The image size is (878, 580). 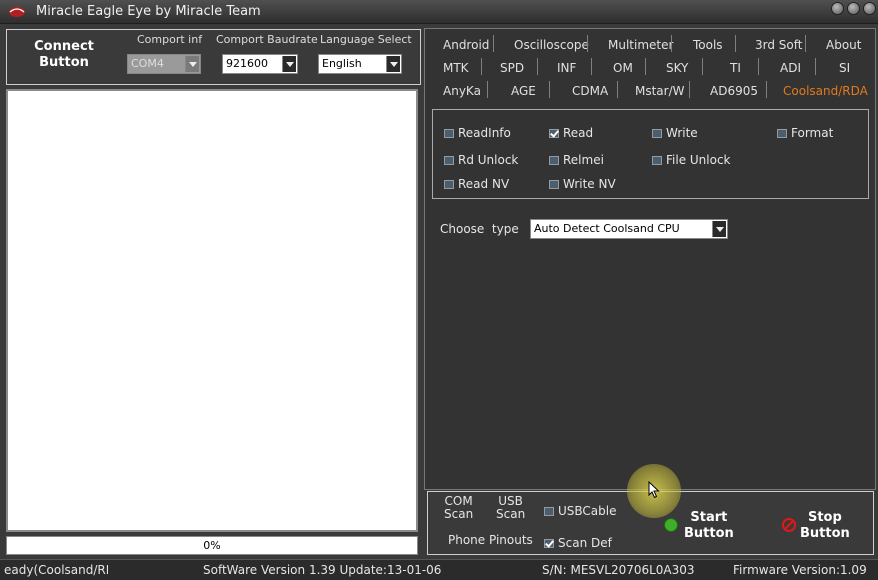 What do you see at coordinates (458, 508) in the screenshot?
I see `com-scan-button: COM Scan` at bounding box center [458, 508].